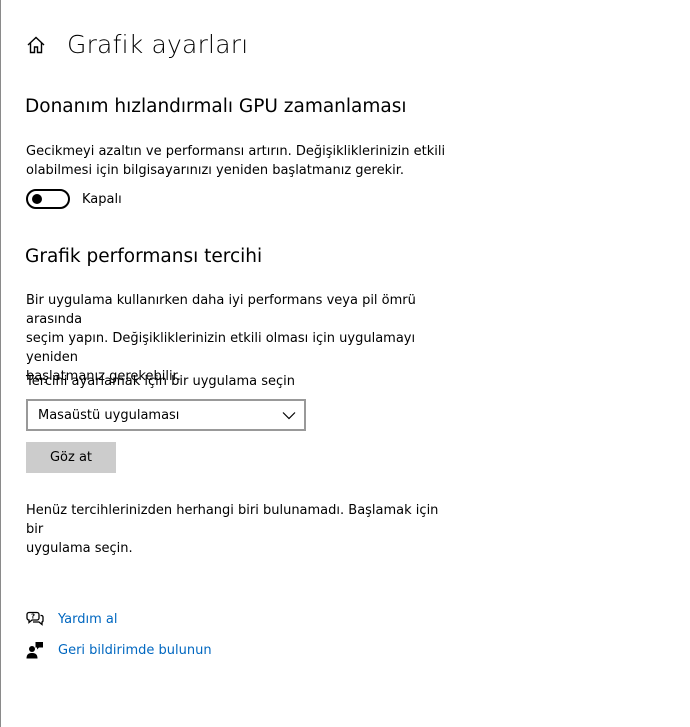 This screenshot has height=727, width=690. What do you see at coordinates (71, 457) in the screenshot?
I see `browse-button: Göz at` at bounding box center [71, 457].